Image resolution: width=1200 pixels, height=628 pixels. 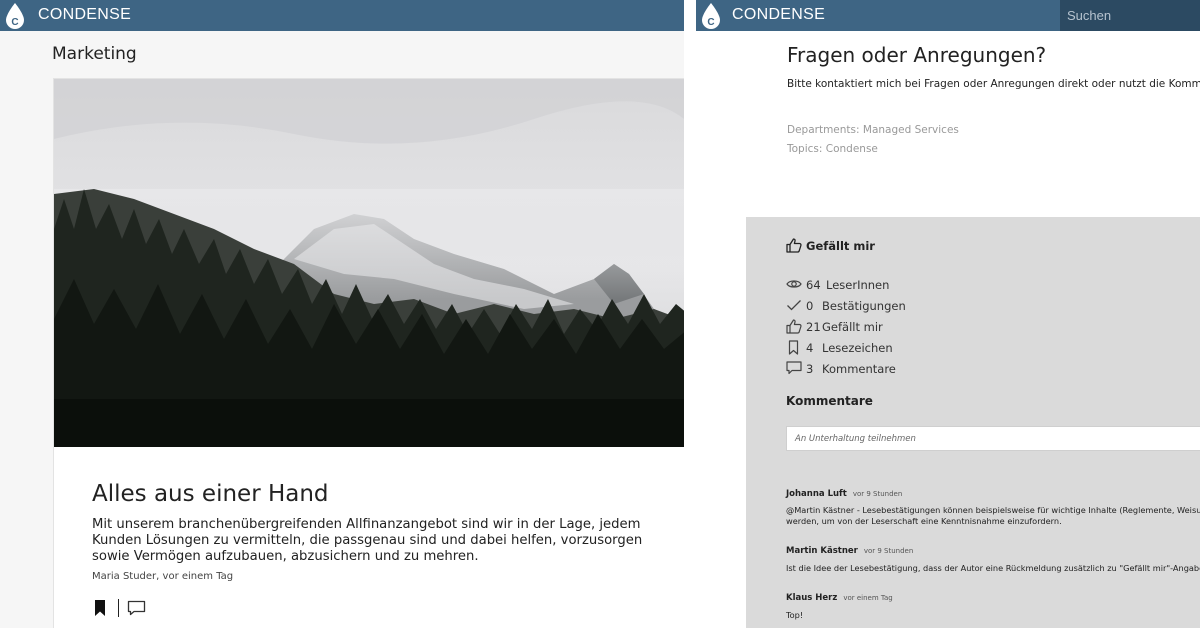 I want to click on article-title: Fragen oder Anregungen?, so click(x=917, y=55).